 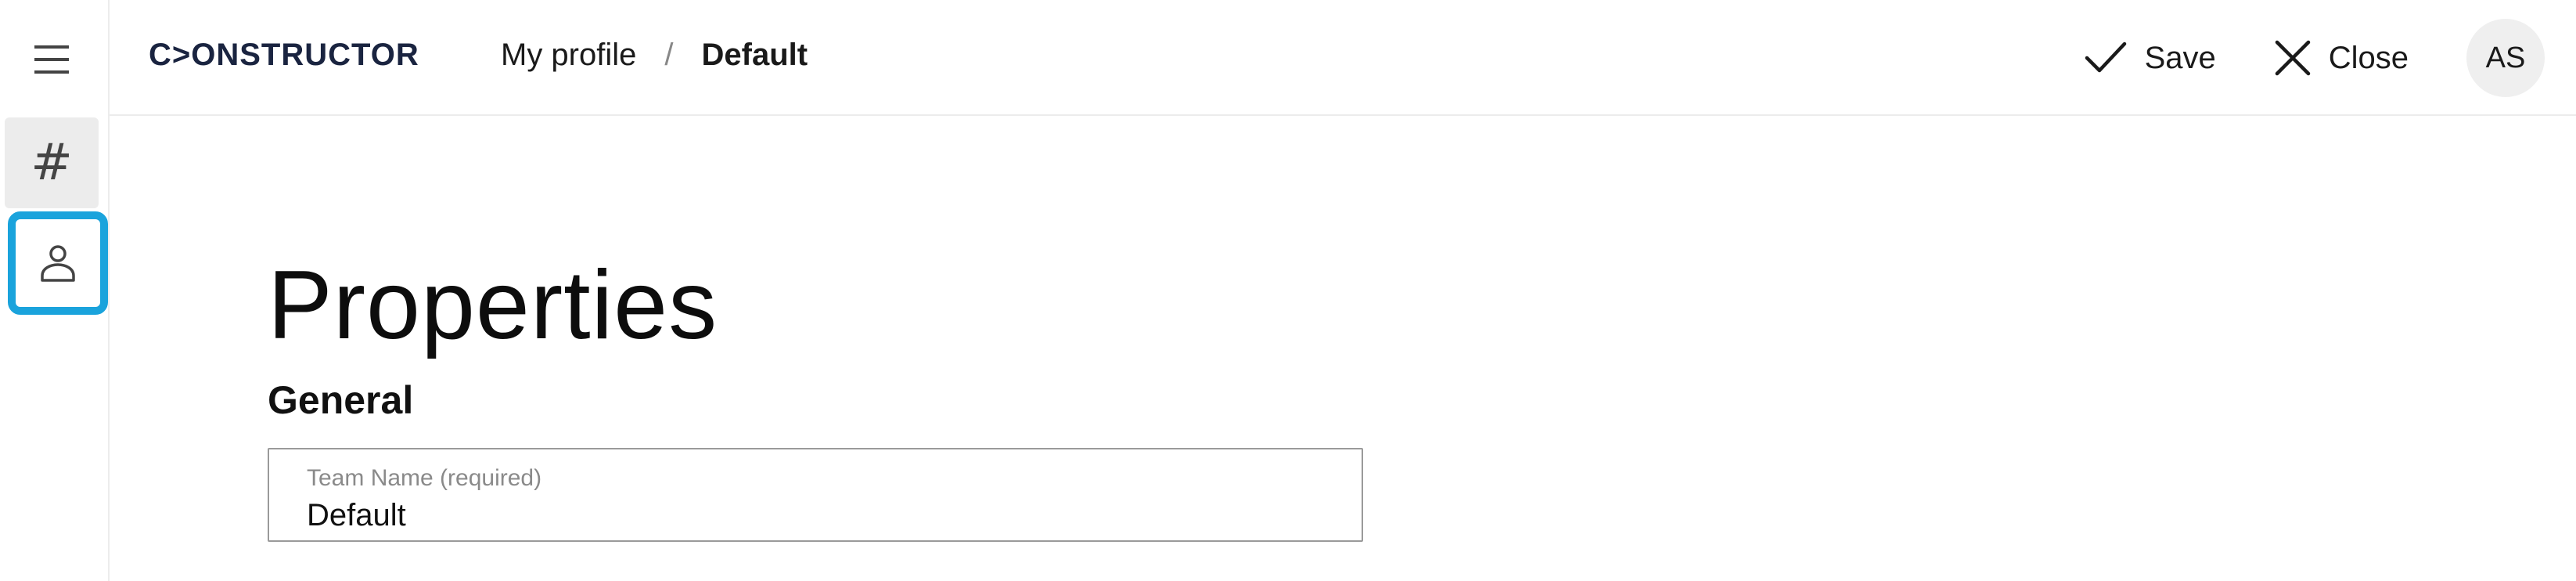 I want to click on header-actions: Save Close AS, so click(x=2314, y=58).